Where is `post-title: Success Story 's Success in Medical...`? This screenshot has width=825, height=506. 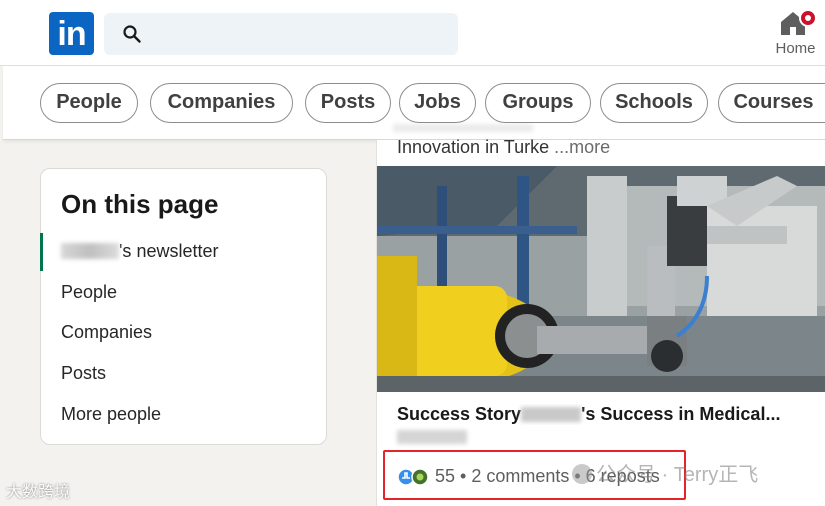
post-title: Success Story 's Success in Medical... is located at coordinates (607, 414).